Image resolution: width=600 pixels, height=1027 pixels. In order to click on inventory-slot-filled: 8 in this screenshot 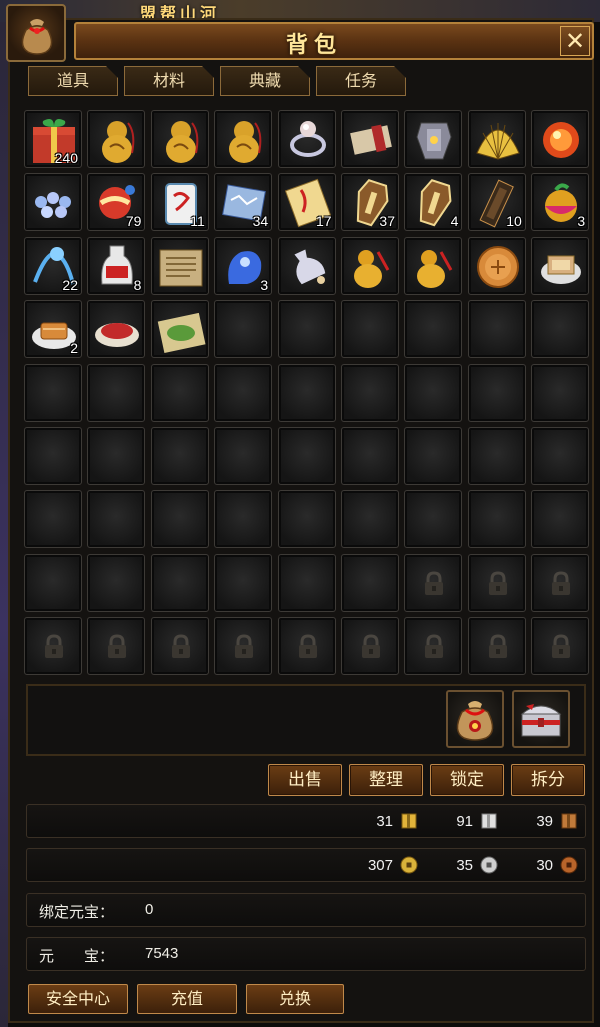, I will do `click(116, 265)`.